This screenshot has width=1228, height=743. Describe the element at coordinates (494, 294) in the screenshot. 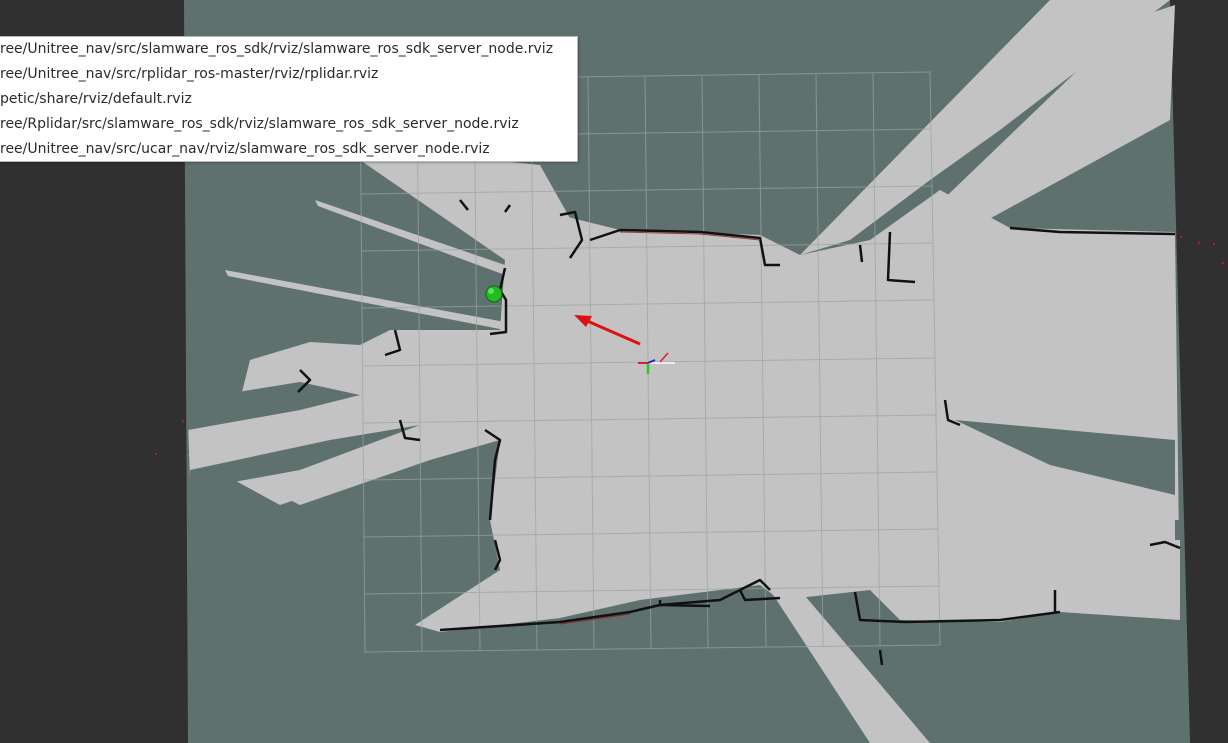

I see `goal-marker-icon` at that location.